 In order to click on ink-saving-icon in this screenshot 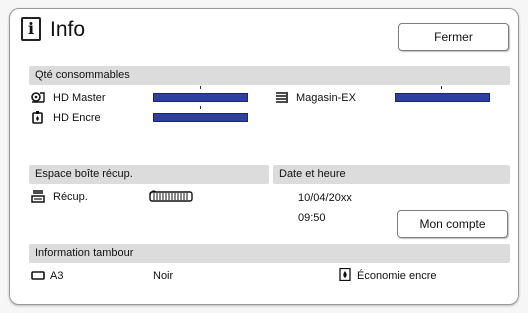, I will do `click(345, 274)`.